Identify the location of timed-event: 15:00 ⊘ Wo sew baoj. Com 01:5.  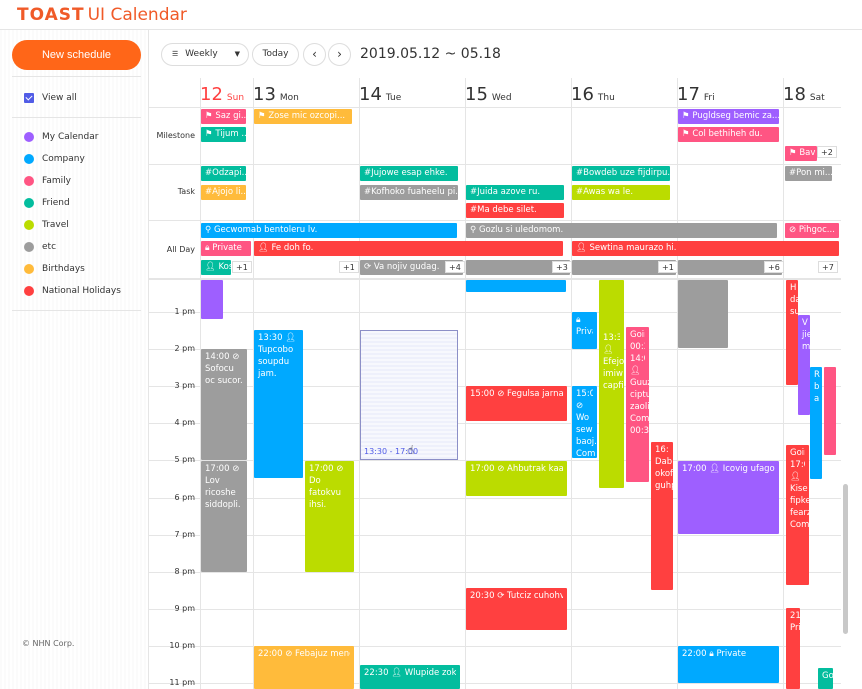
(584, 422).